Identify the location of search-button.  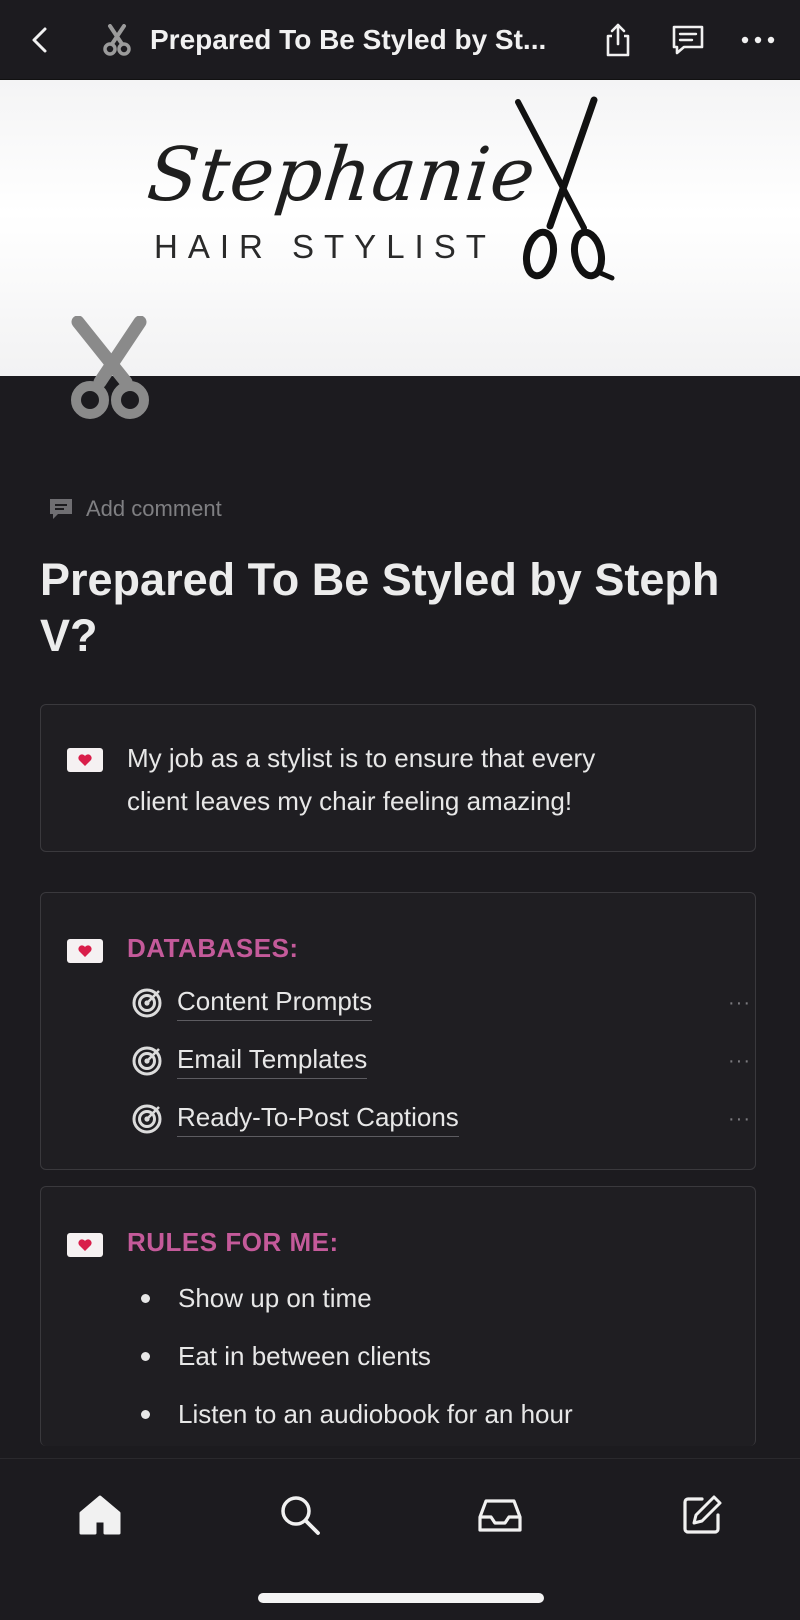
(300, 1515).